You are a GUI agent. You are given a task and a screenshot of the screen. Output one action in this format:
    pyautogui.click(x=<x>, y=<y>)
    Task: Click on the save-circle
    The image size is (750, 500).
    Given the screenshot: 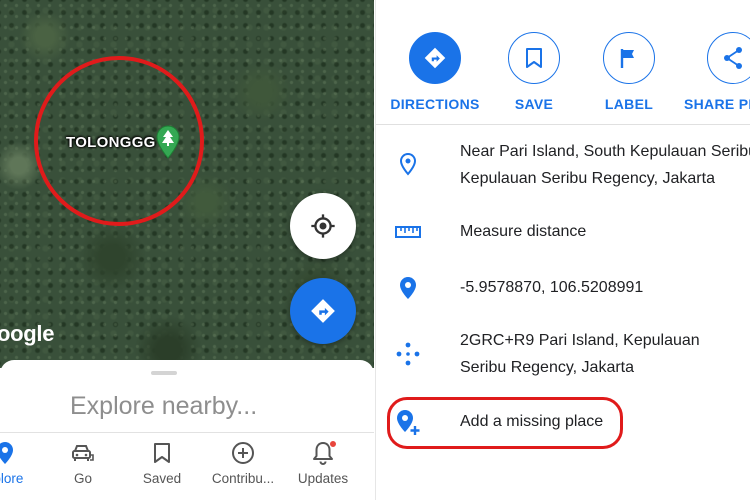 What is the action you would take?
    pyautogui.click(x=534, y=58)
    